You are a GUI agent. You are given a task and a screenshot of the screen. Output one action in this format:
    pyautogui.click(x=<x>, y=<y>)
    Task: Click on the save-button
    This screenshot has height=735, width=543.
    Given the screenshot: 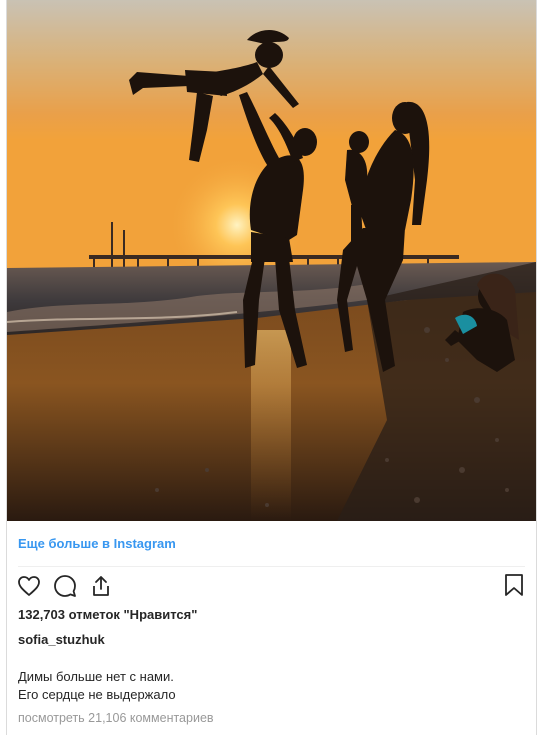 What is the action you would take?
    pyautogui.click(x=514, y=585)
    